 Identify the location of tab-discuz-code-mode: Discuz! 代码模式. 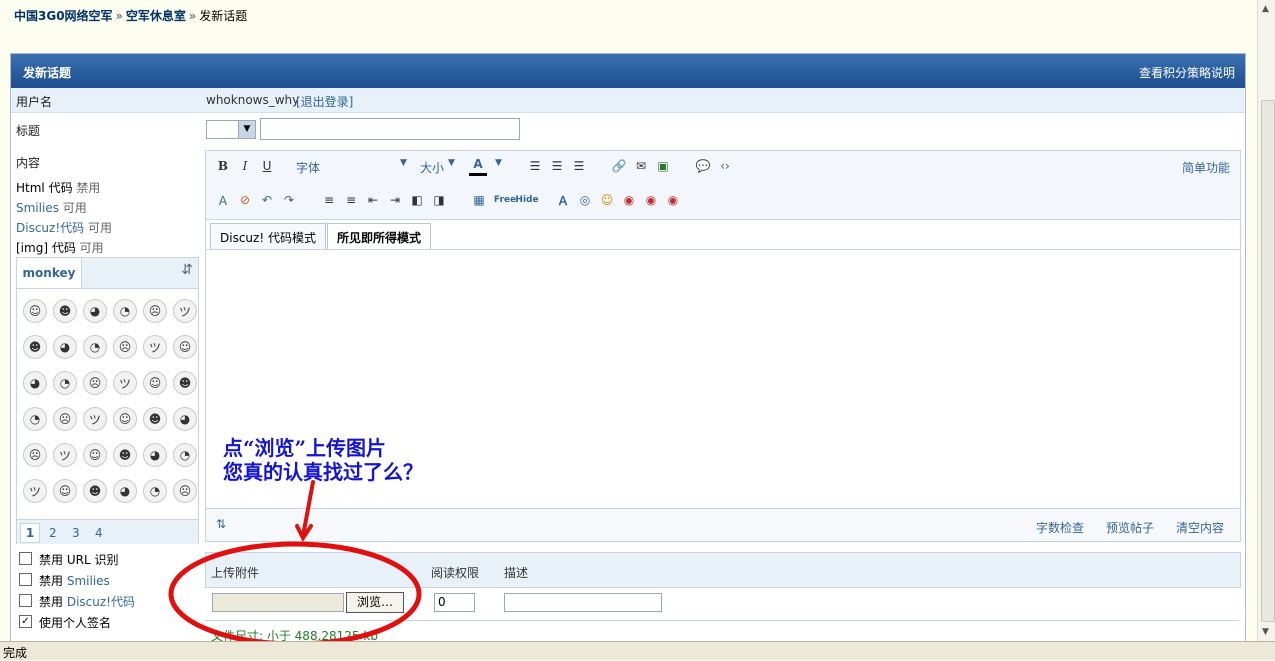
(268, 236).